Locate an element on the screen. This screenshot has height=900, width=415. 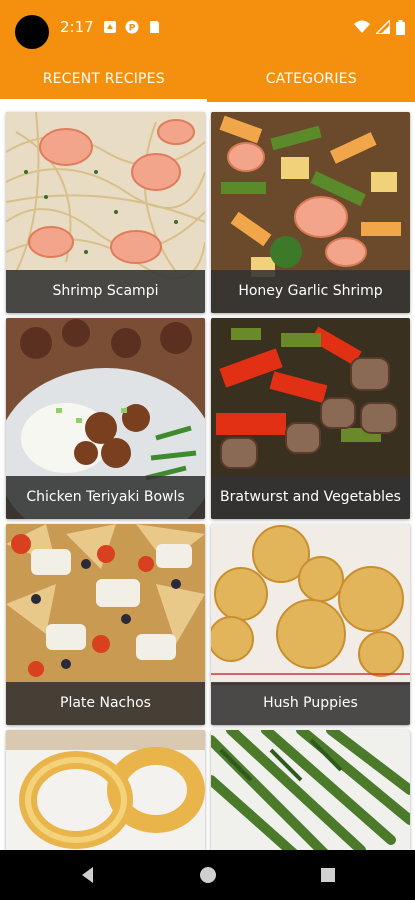
recipe-card: Shrimp Scampi is located at coordinates (105, 212).